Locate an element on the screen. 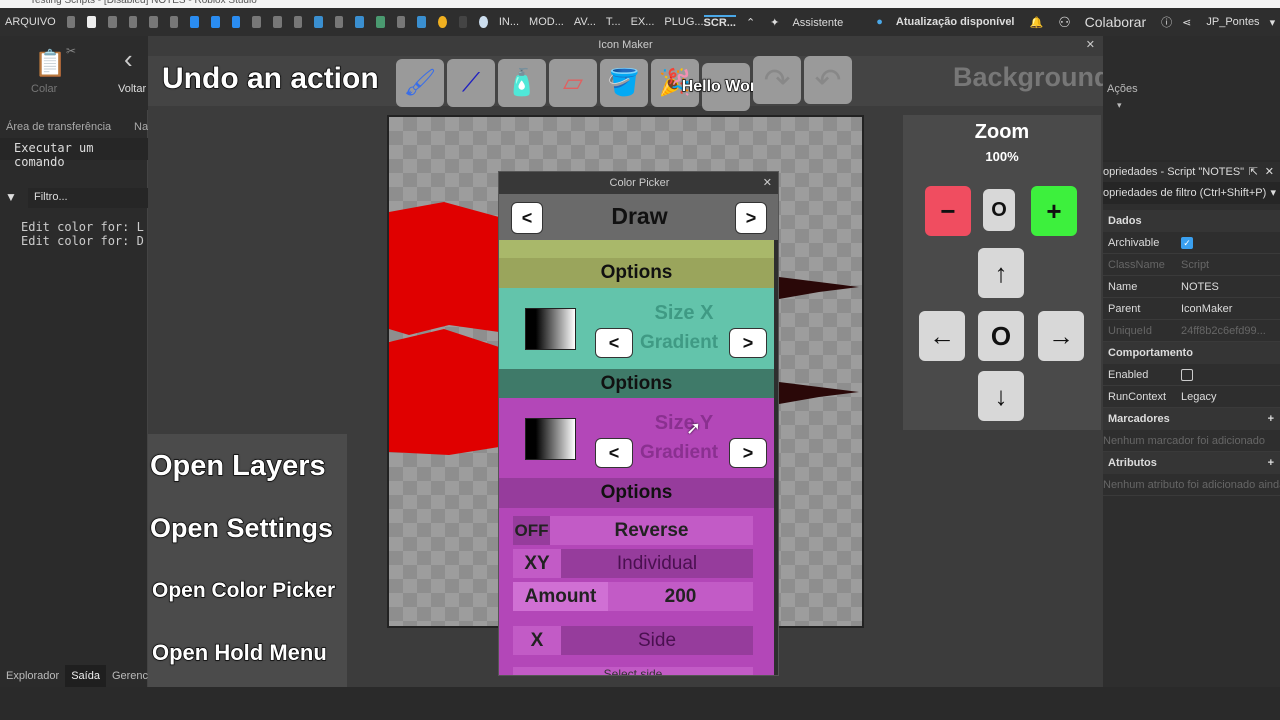 The width and height of the screenshot is (1280, 720). image-icon is located at coordinates (360, 22).